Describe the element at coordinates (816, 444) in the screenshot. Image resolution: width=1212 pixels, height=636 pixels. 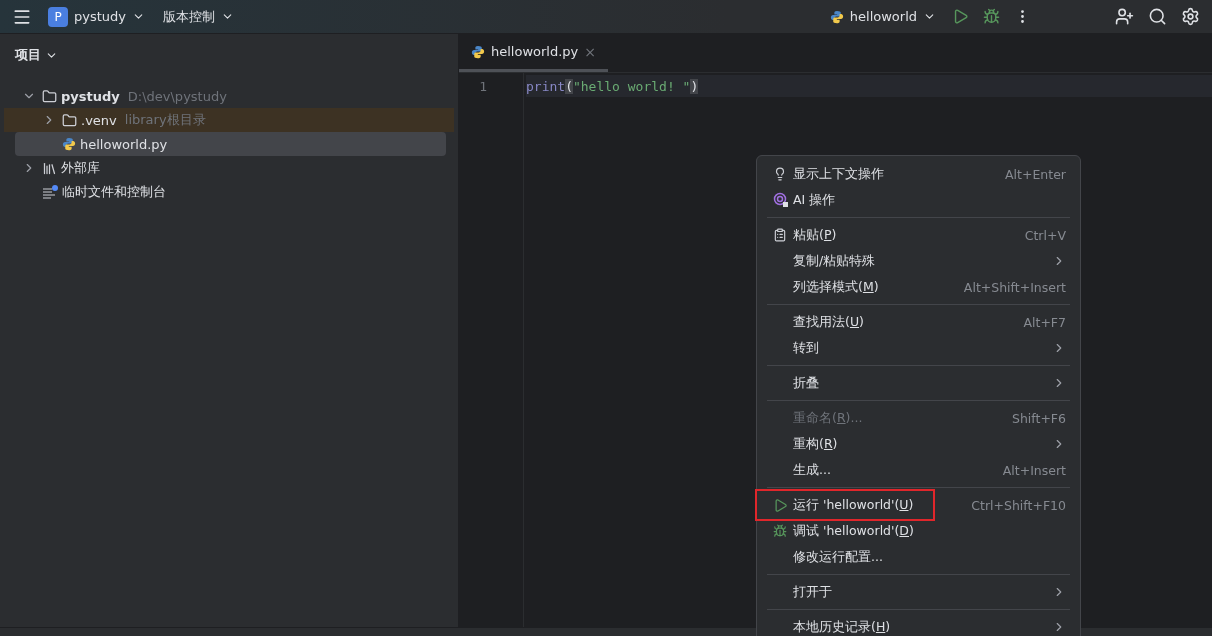
I see `menu-item-label: 重构(R)` at that location.